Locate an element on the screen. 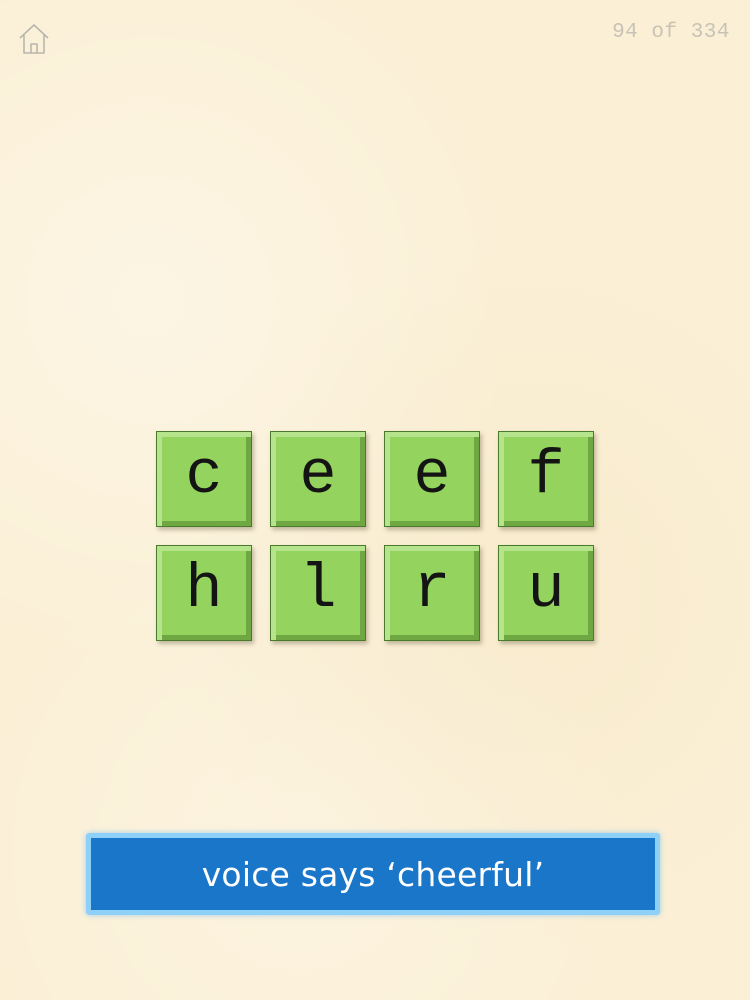  letter-tile: h is located at coordinates (204, 593).